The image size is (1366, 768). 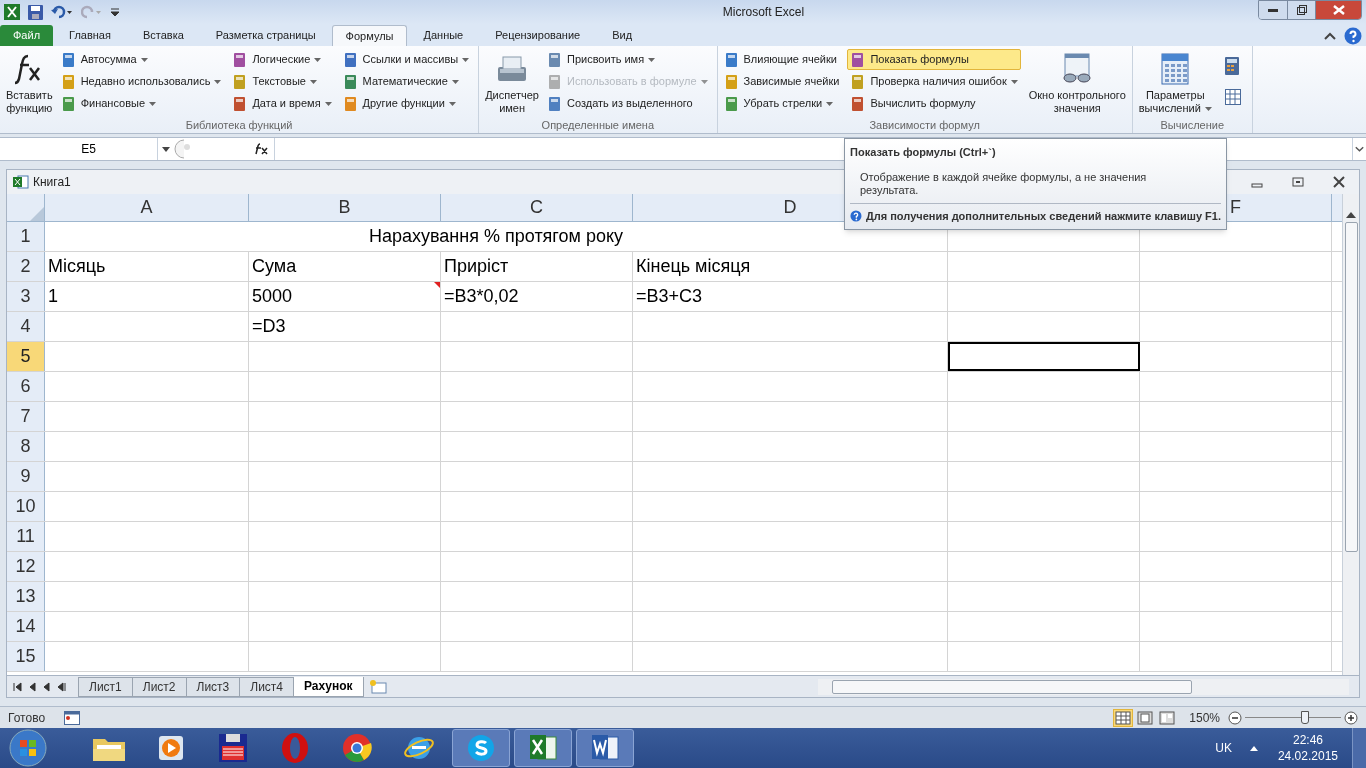 What do you see at coordinates (1353, 36) in the screenshot?
I see `help-icon` at bounding box center [1353, 36].